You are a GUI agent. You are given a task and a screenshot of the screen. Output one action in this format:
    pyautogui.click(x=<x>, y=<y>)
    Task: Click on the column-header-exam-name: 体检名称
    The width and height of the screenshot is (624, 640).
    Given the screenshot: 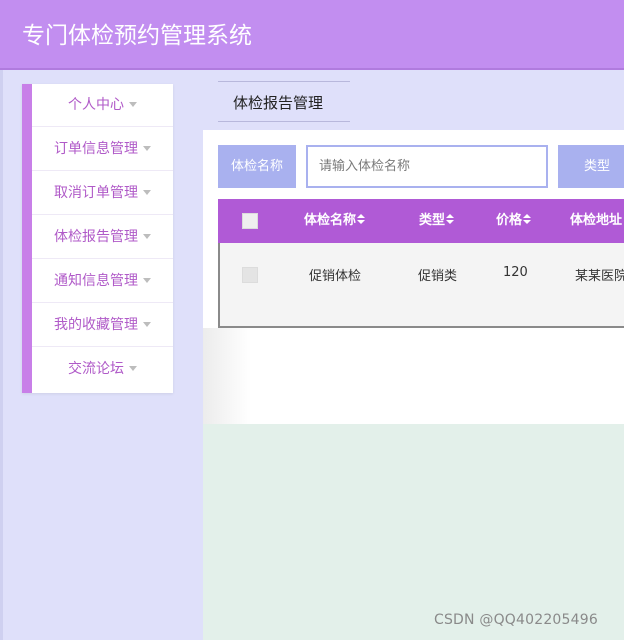 What is the action you would take?
    pyautogui.click(x=335, y=221)
    